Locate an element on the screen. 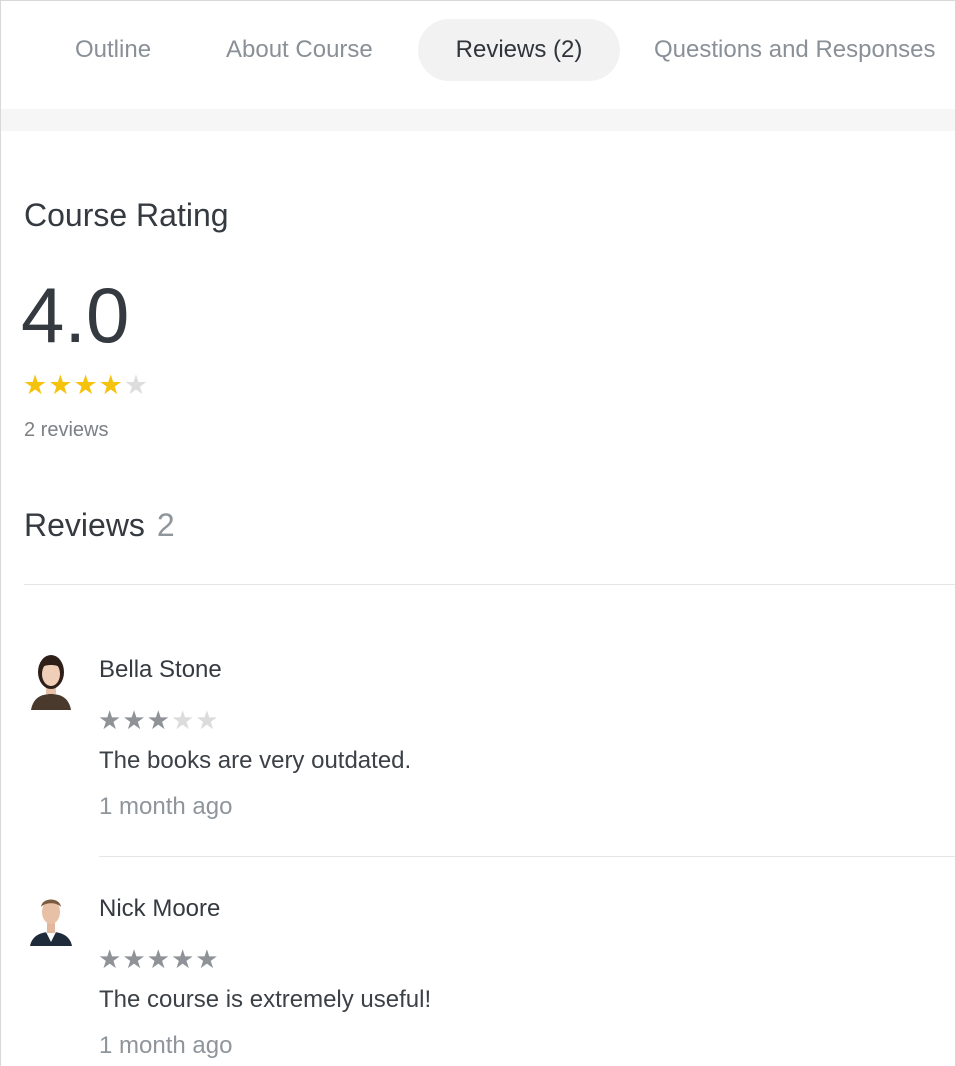 The width and height of the screenshot is (955, 1066). review-count: 2 reviews is located at coordinates (66, 430).